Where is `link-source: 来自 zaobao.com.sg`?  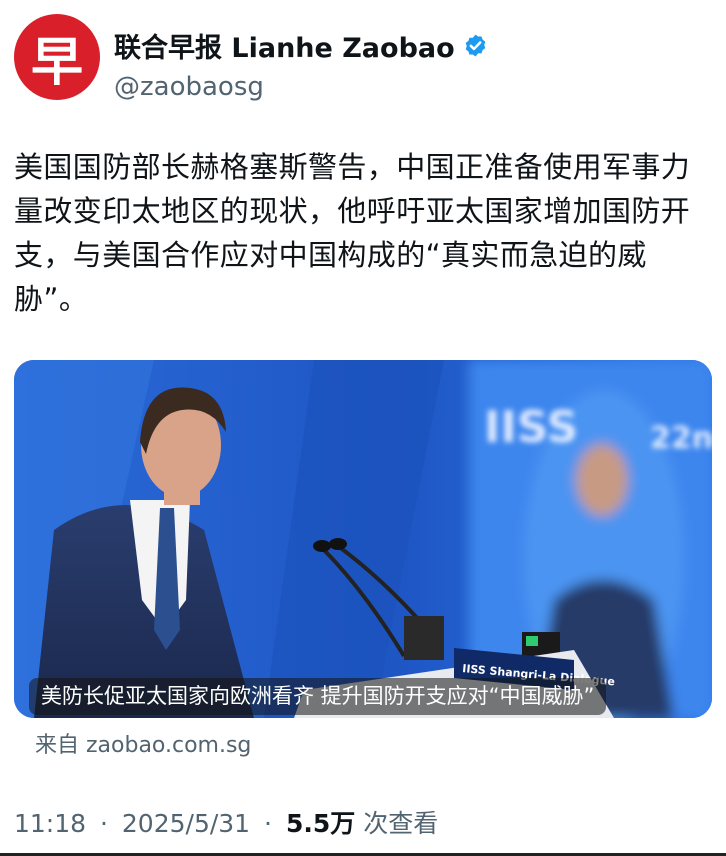
link-source: 来自 zaobao.com.sg is located at coordinates (143, 743).